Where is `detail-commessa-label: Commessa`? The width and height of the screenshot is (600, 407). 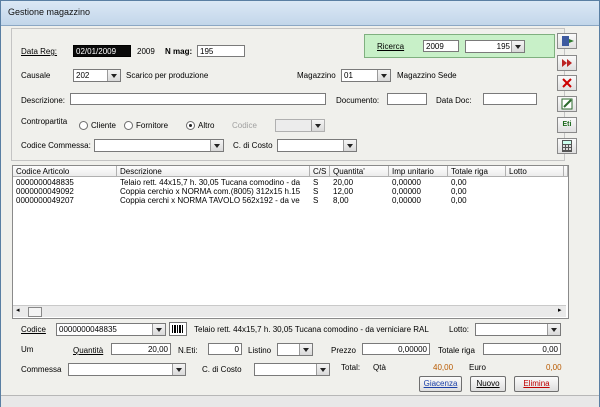
detail-commessa-label: Commessa is located at coordinates (41, 369).